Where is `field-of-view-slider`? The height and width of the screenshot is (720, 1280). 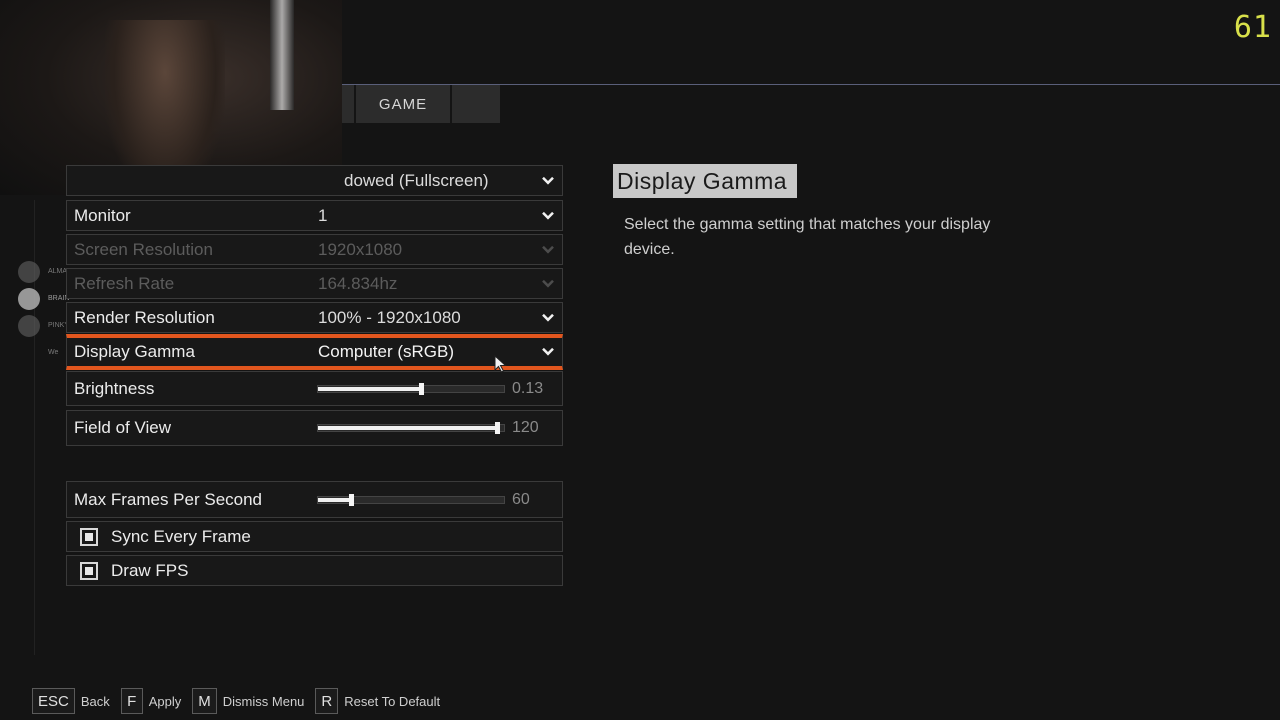 field-of-view-slider is located at coordinates (411, 428).